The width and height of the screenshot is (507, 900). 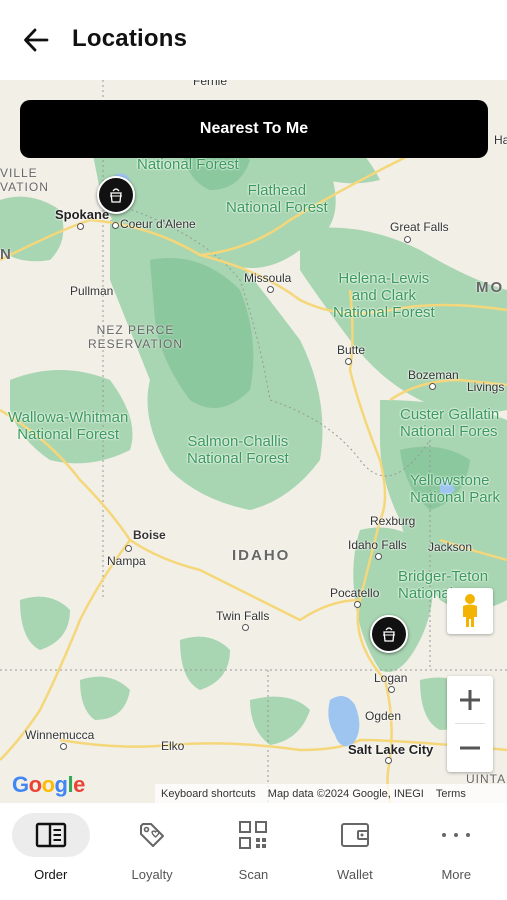 I want to click on more-dots-icon, so click(x=456, y=835).